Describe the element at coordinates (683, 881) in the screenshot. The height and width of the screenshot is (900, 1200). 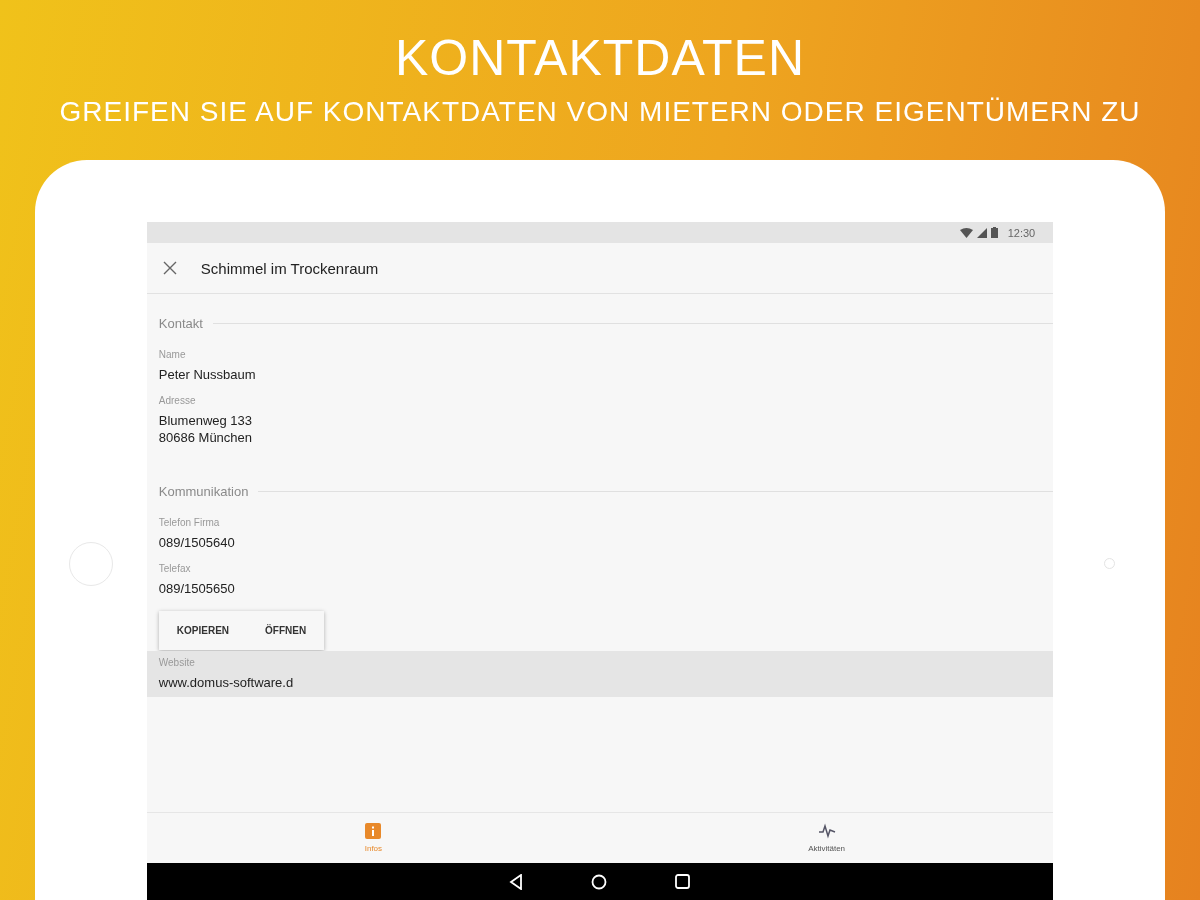
I see `overview-icon` at that location.